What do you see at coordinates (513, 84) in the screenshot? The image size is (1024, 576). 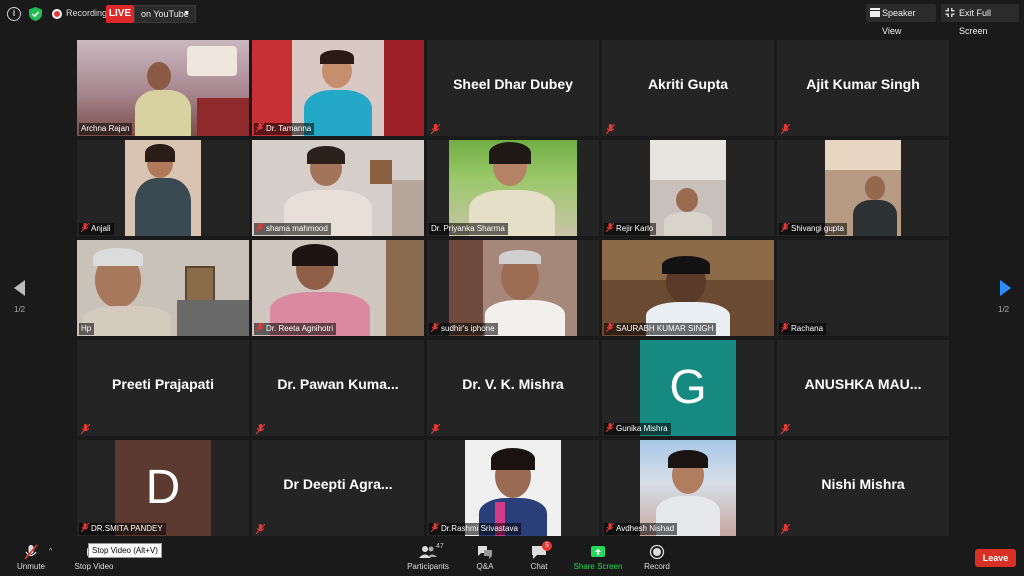 I see `participant-display-name: Sheel Dhar Dubey` at bounding box center [513, 84].